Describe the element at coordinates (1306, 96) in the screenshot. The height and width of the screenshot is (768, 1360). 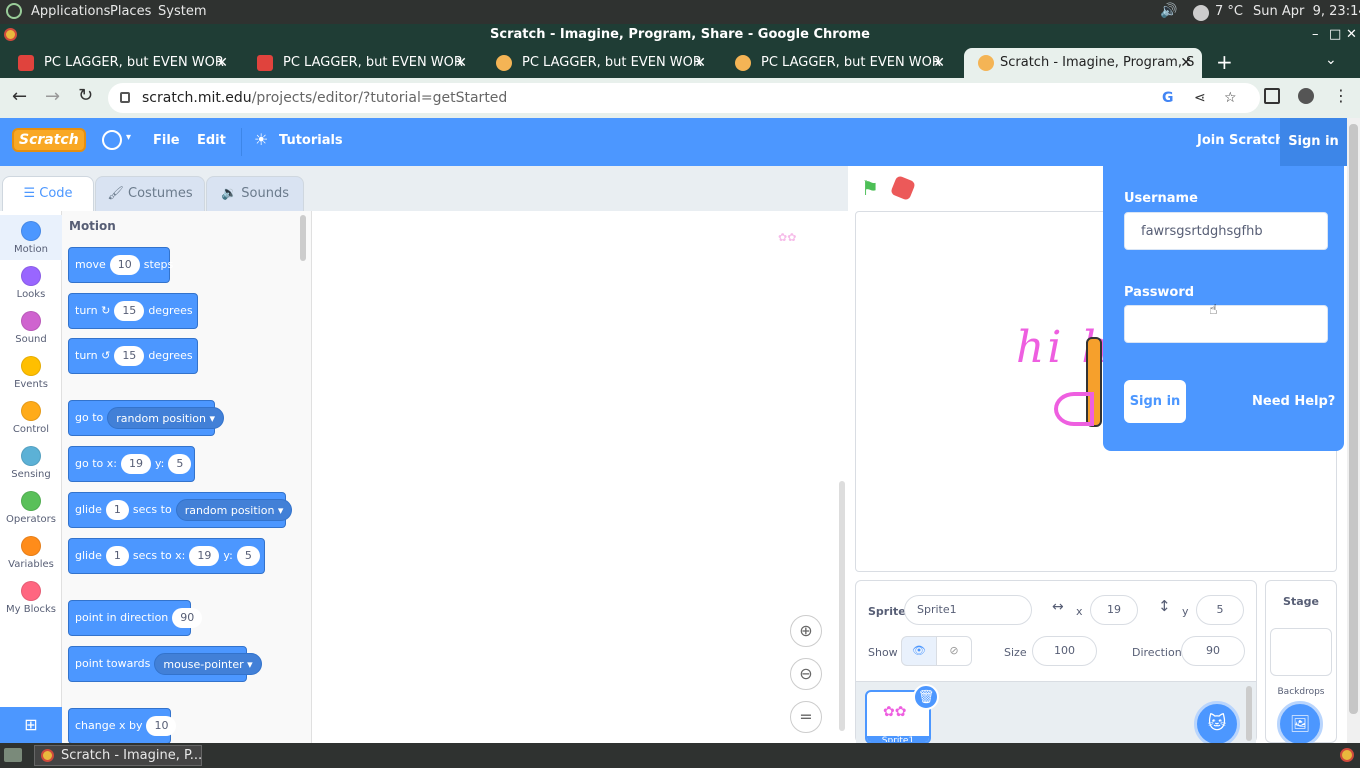
I see `profile-icon` at that location.